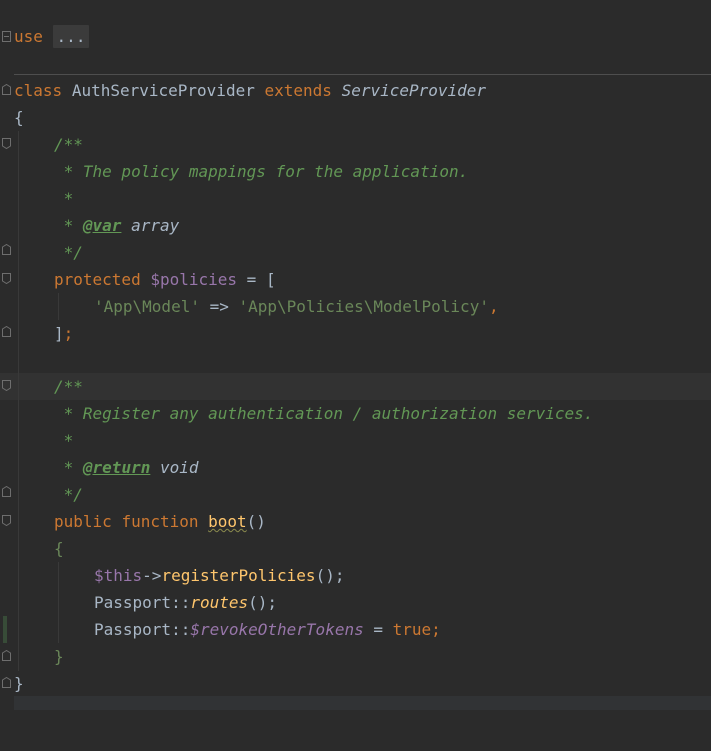 The width and height of the screenshot is (711, 751). What do you see at coordinates (355, 494) in the screenshot?
I see `code-line-doc2-close: */` at bounding box center [355, 494].